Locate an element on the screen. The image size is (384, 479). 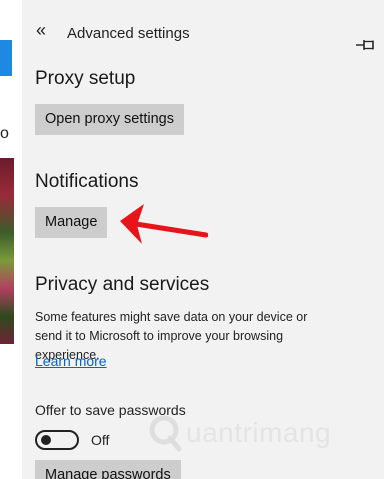
manage-passwords-button: Manage passwords is located at coordinates (108, 469).